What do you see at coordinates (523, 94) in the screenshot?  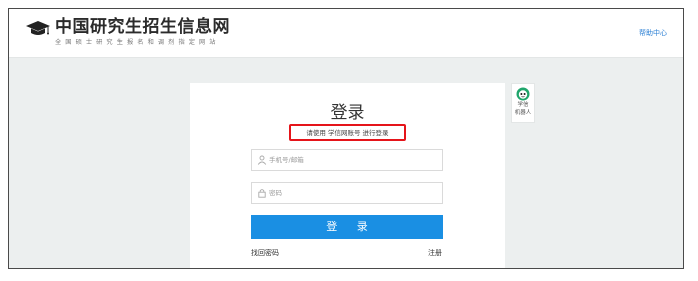 I see `robot-icon` at bounding box center [523, 94].